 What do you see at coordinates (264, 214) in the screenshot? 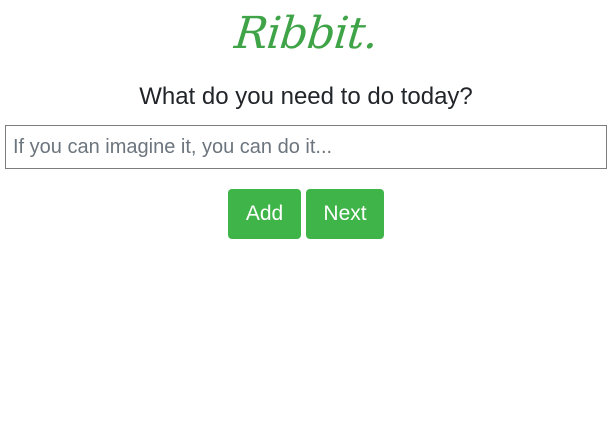
I see `add-button: Add` at bounding box center [264, 214].